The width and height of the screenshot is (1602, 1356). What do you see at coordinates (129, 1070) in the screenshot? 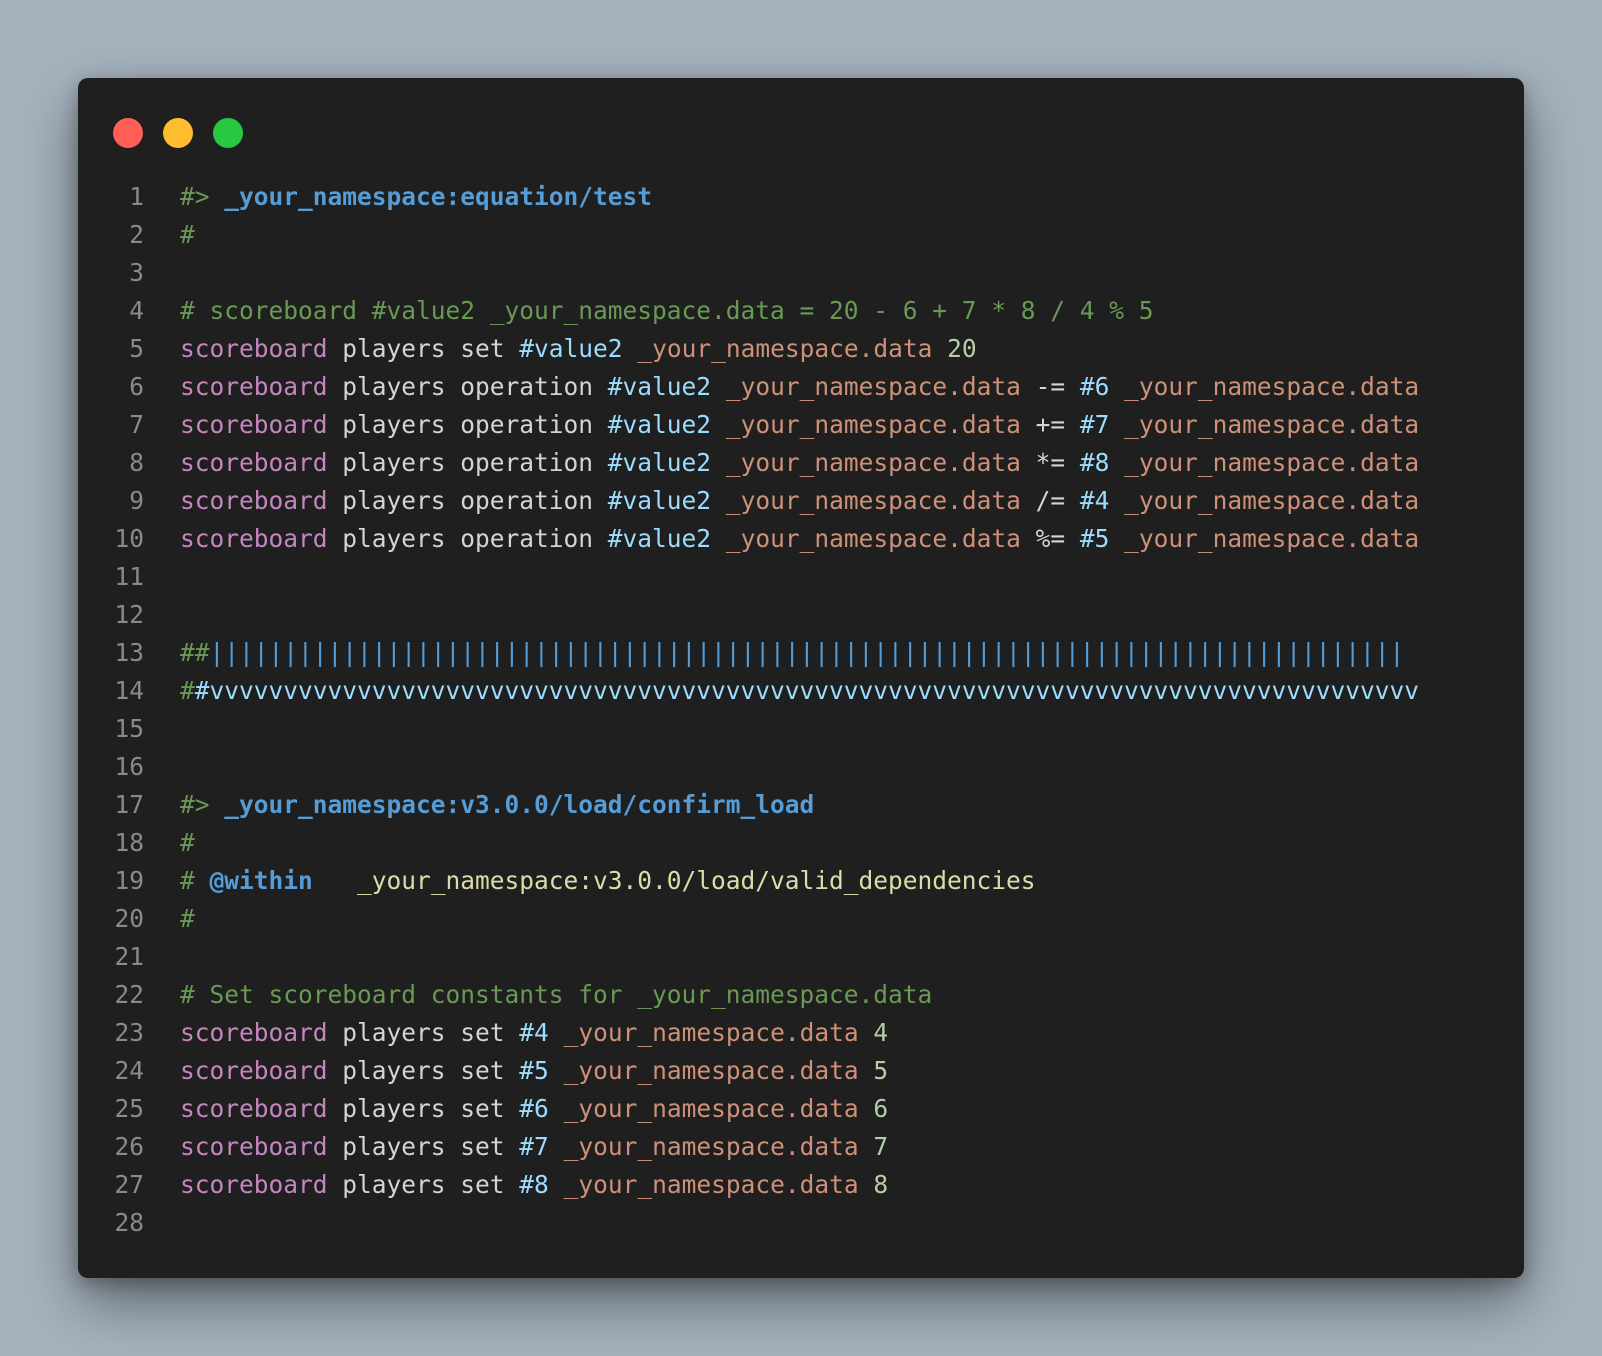
I see `line-number: 24` at bounding box center [129, 1070].